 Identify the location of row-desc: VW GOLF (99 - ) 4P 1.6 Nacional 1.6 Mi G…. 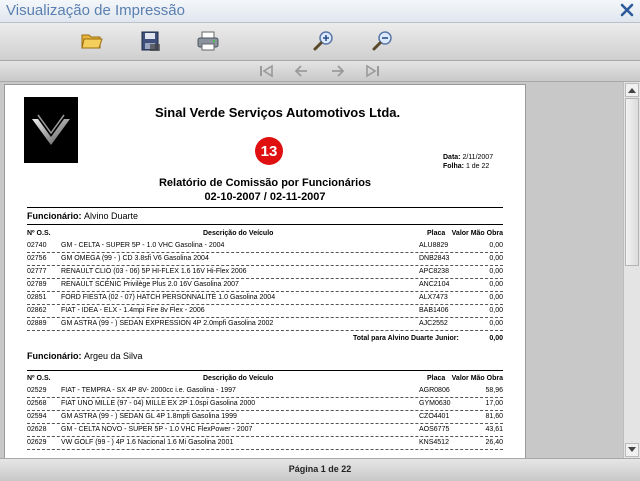
(147, 442).